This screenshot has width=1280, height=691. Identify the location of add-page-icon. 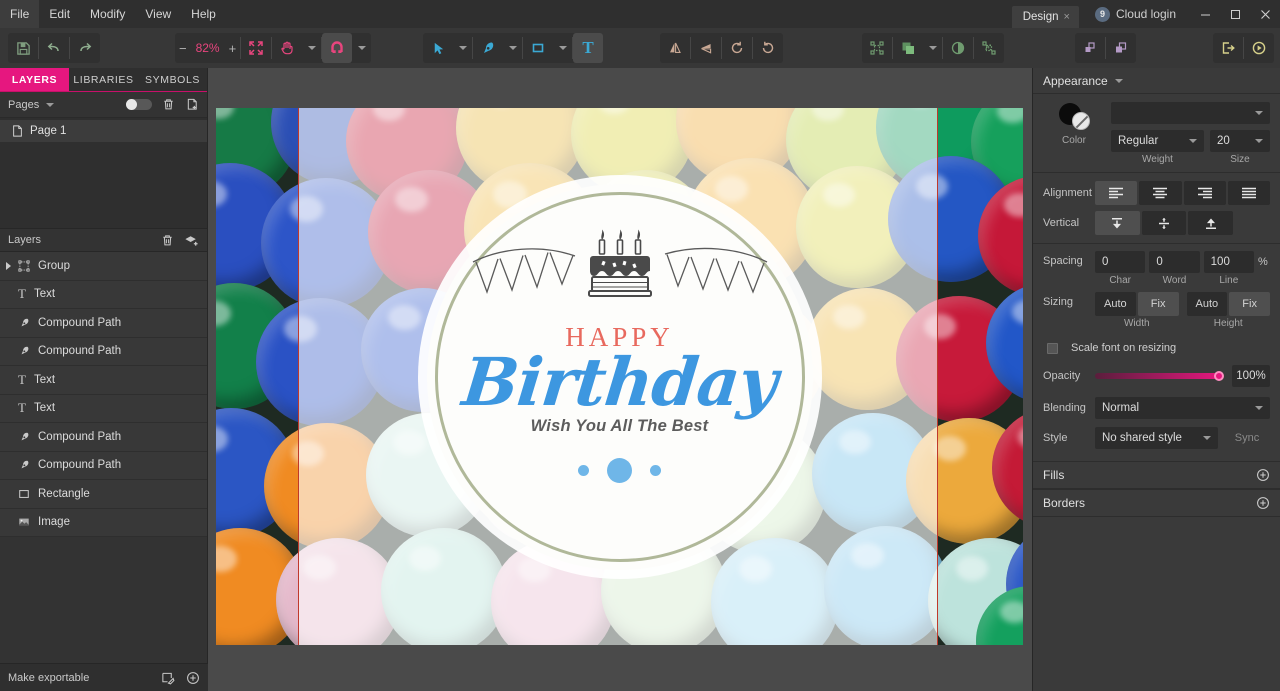
(192, 104).